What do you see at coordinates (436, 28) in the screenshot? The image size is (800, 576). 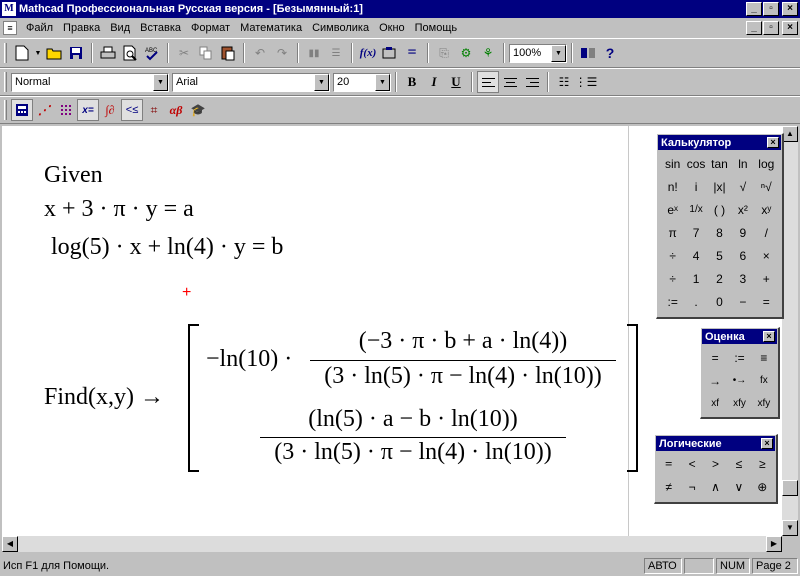 I see `menu-help: Помощь` at bounding box center [436, 28].